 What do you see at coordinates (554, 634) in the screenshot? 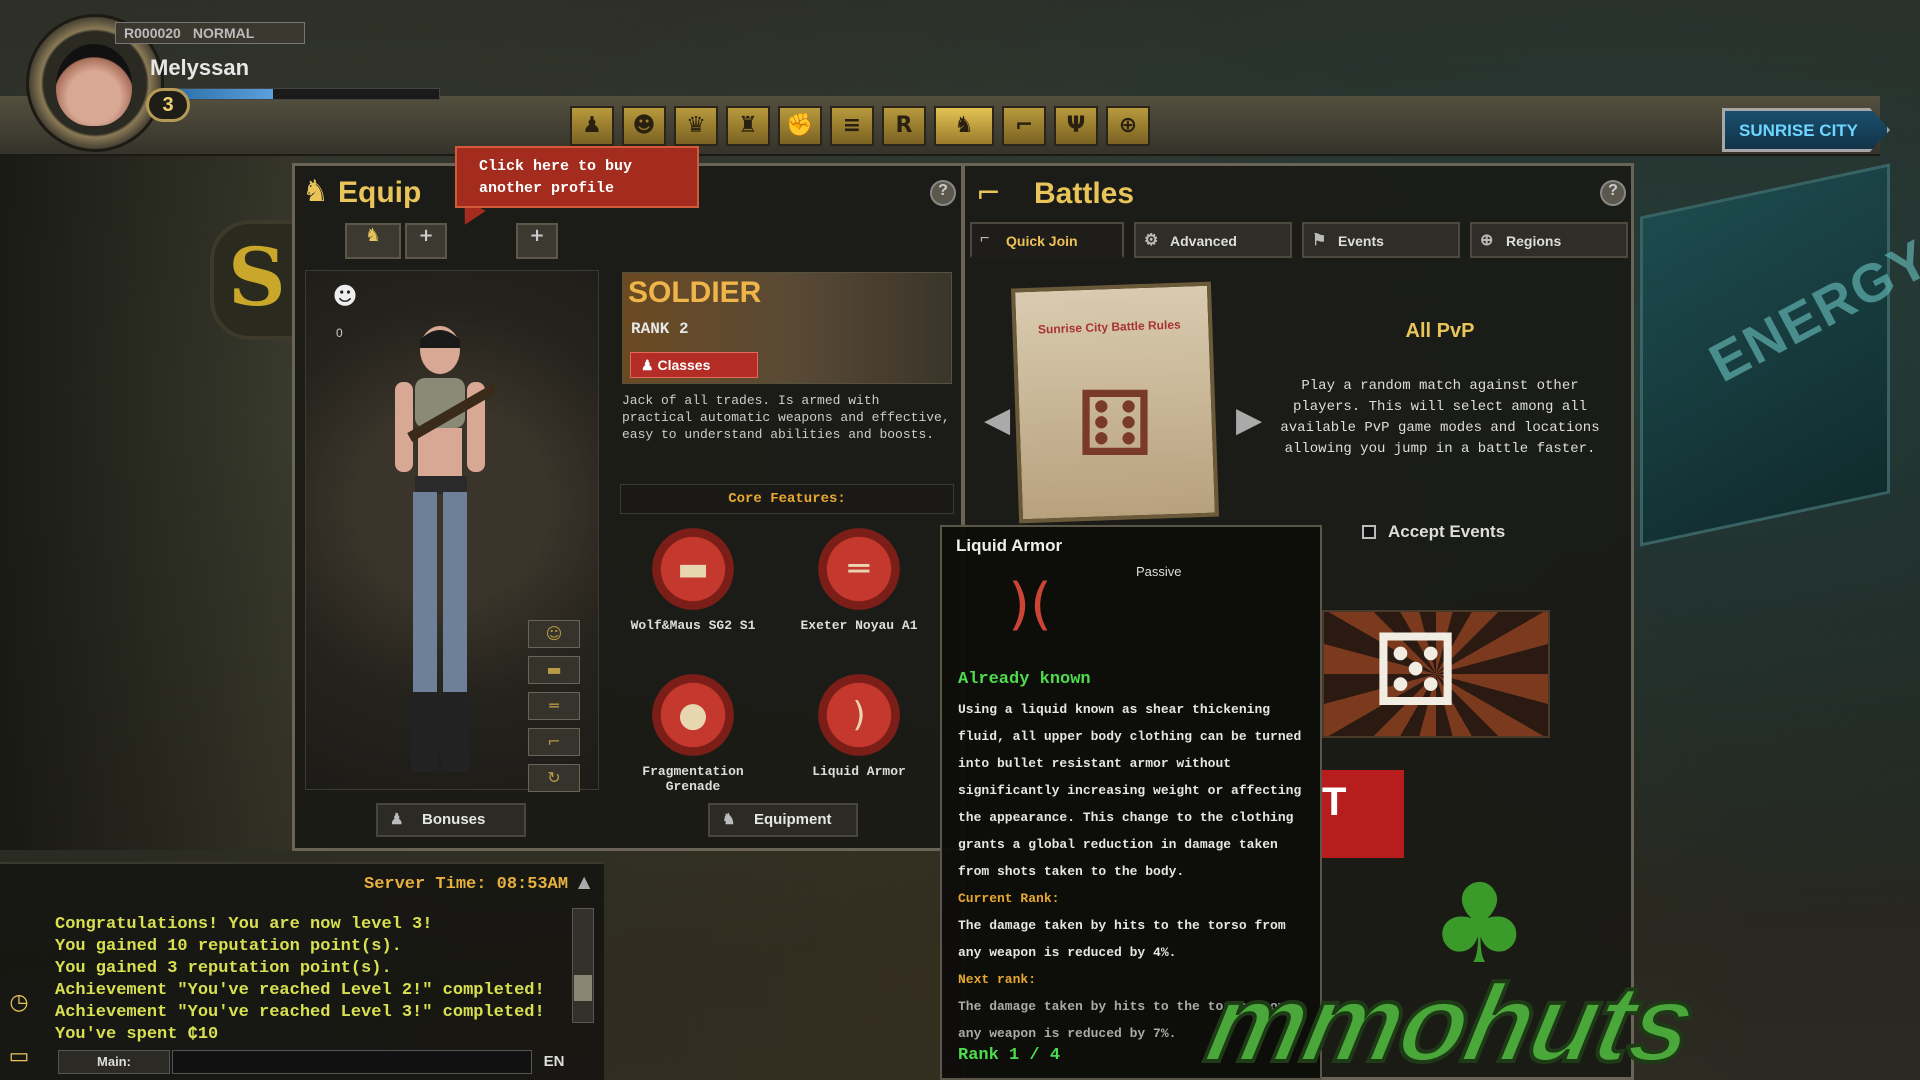
I see `mask-slot-icon: ☺` at bounding box center [554, 634].